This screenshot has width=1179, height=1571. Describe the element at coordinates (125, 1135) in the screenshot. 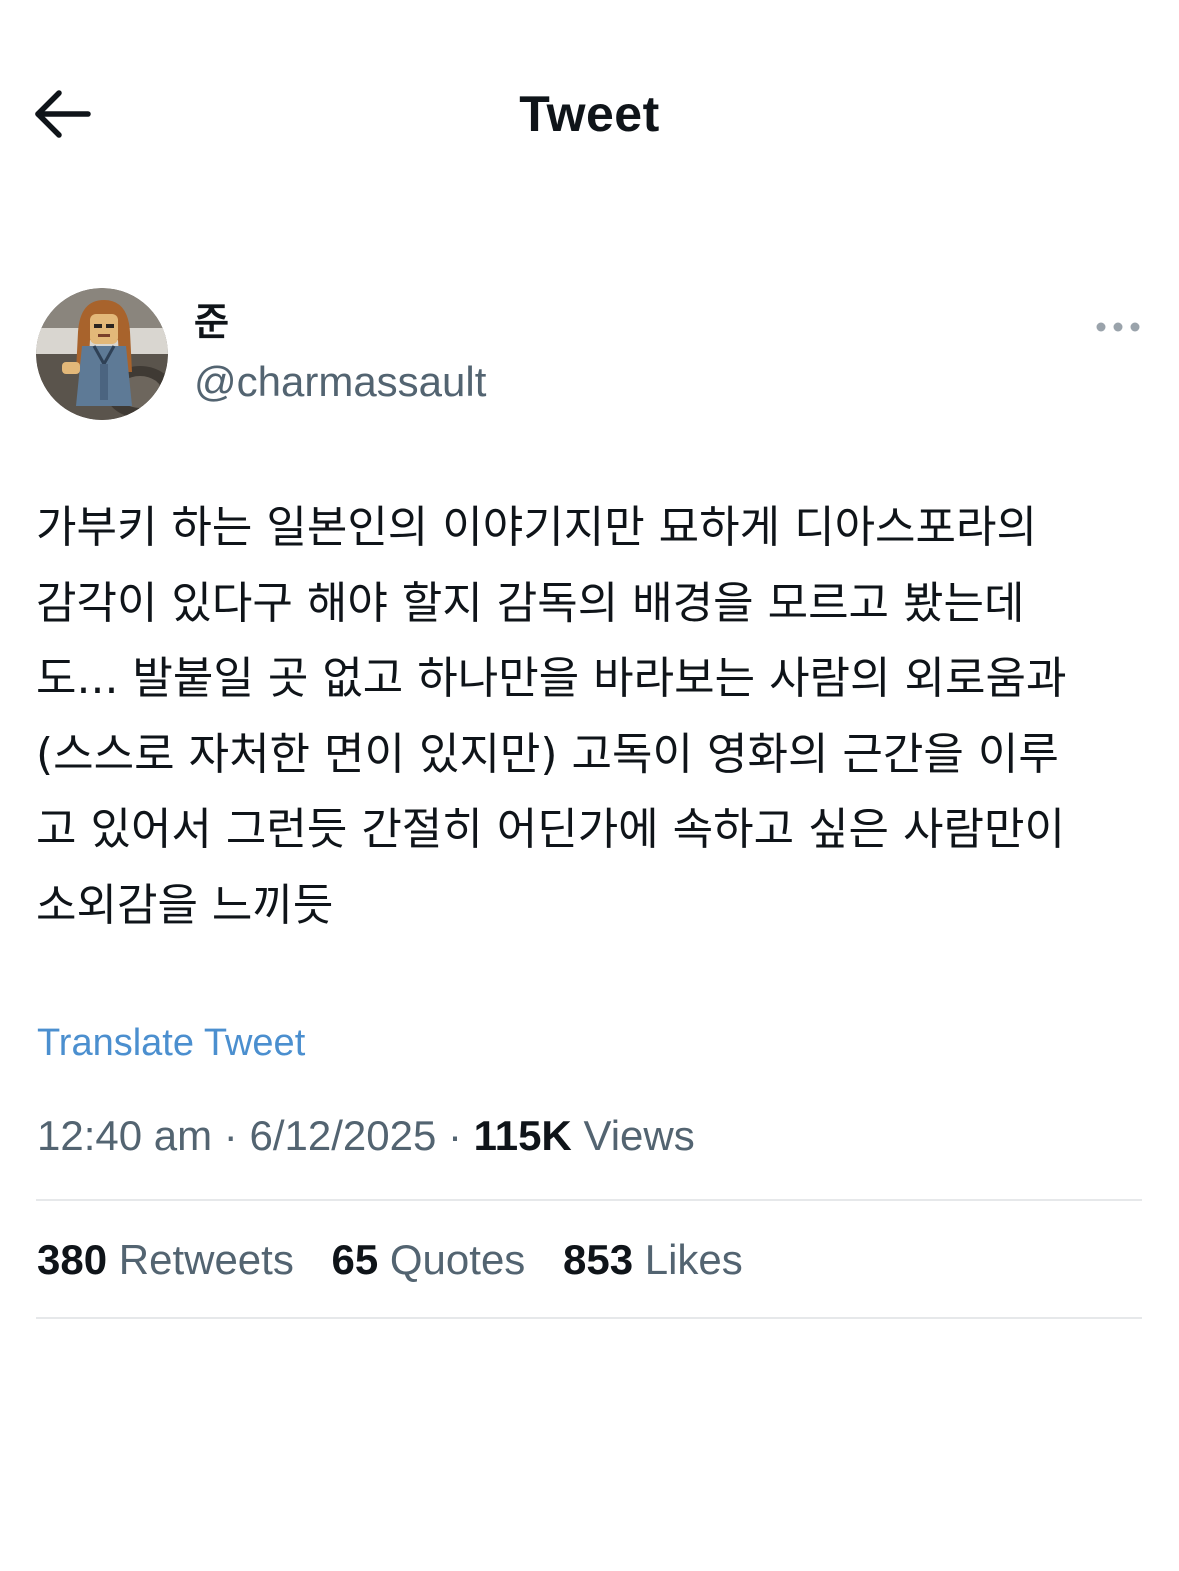

I see `tweet-time: 12:40 am` at that location.